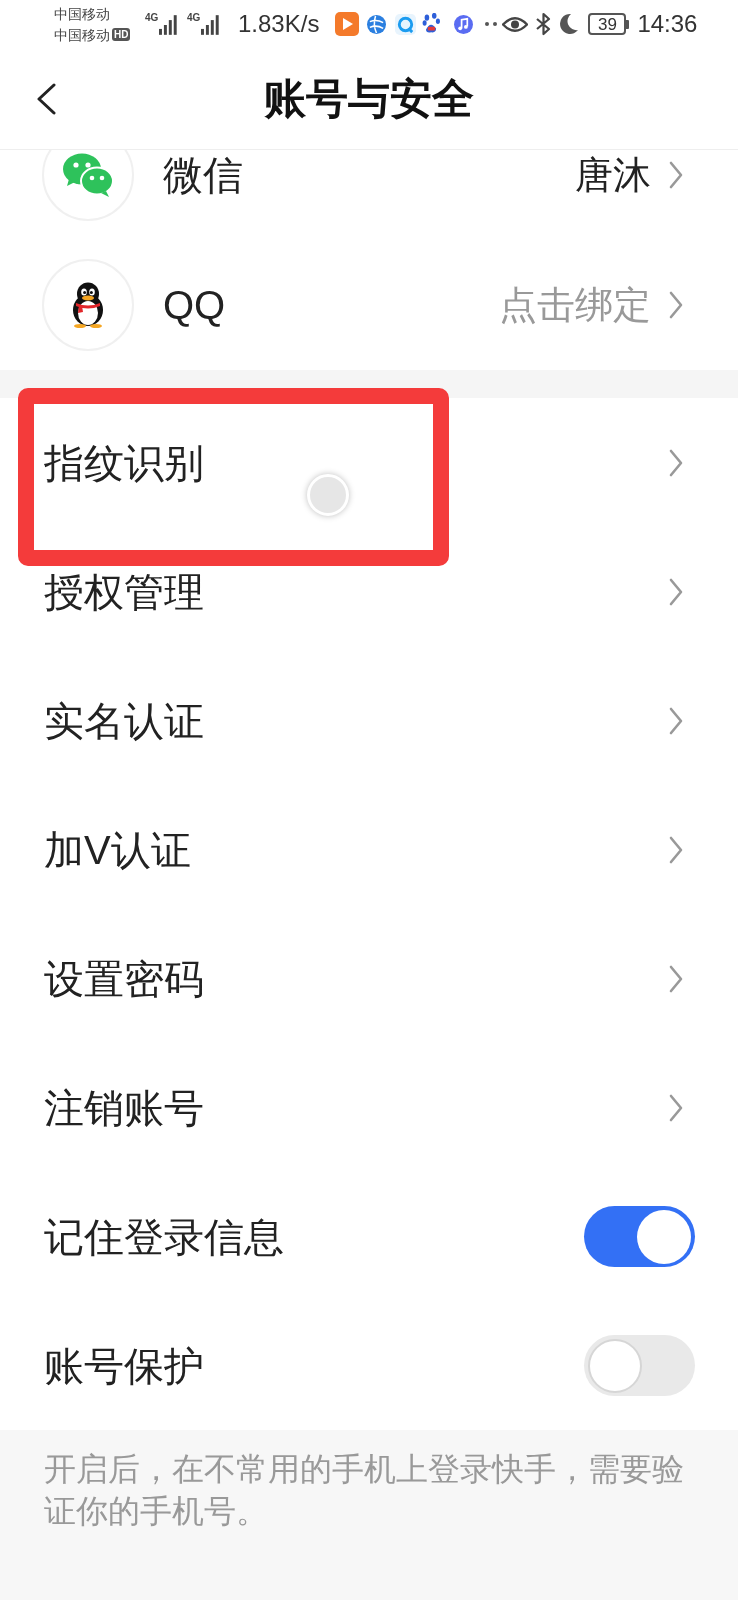  Describe the element at coordinates (544, 24) in the screenshot. I see `bluetooth-icon` at that location.